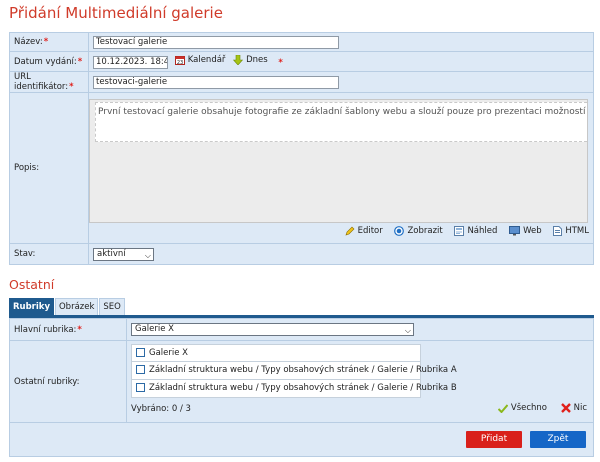 Image resolution: width=600 pixels, height=462 pixels. I want to click on category-item-label: Galerie X, so click(168, 353).